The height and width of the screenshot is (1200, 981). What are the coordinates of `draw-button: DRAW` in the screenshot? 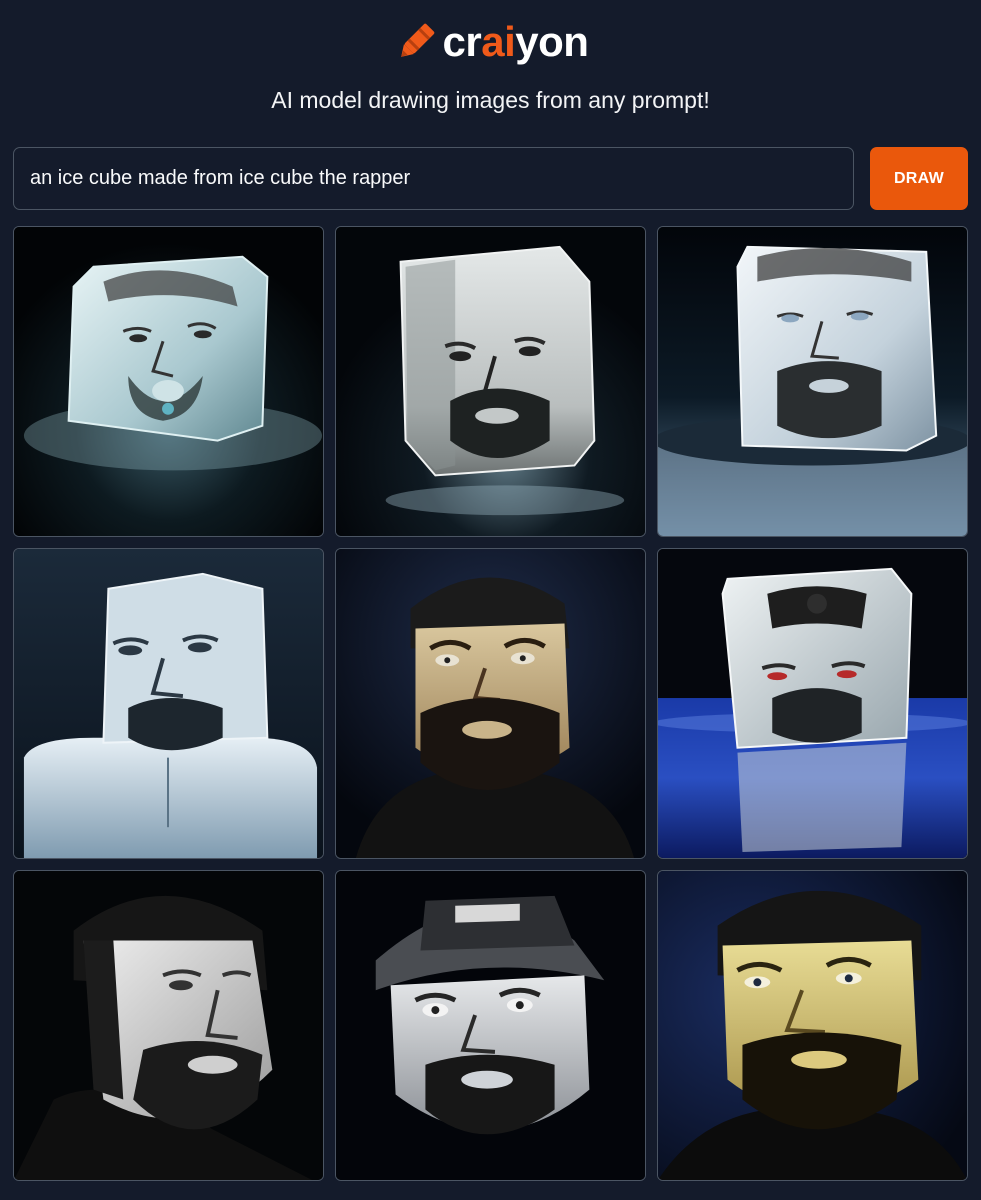 It's located at (919, 178).